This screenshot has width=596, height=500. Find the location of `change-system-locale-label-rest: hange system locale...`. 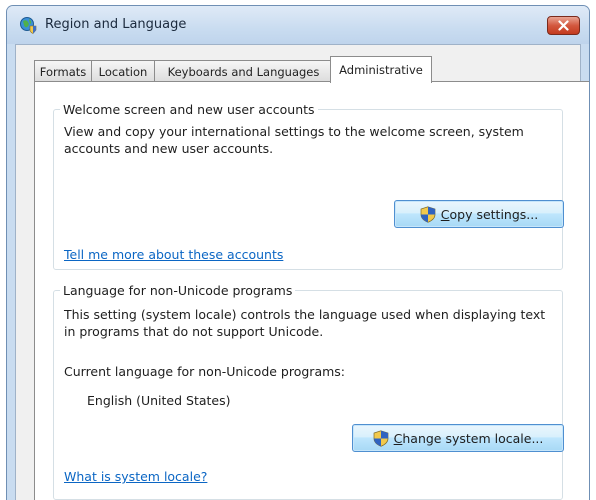

change-system-locale-label-rest: hange system locale... is located at coordinates (473, 438).